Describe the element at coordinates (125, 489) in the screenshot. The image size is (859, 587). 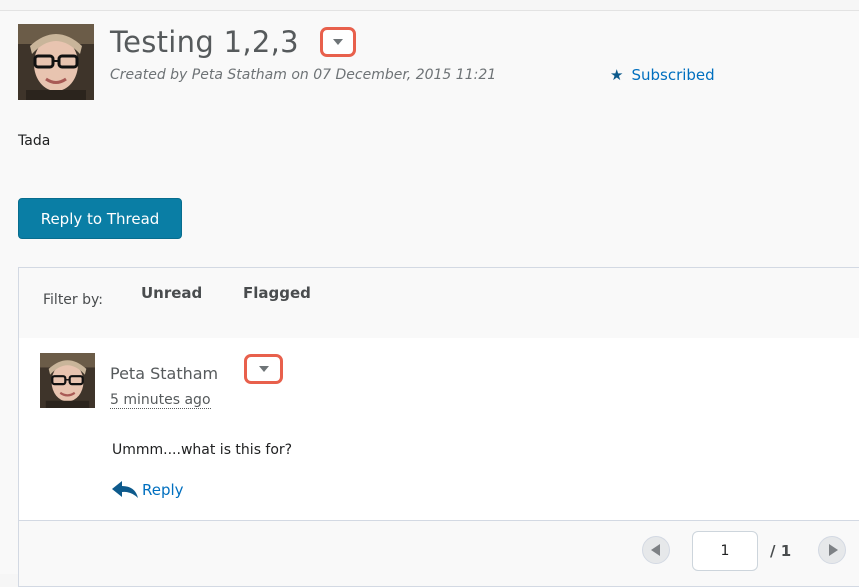
I see `reply-arrow-icon` at that location.